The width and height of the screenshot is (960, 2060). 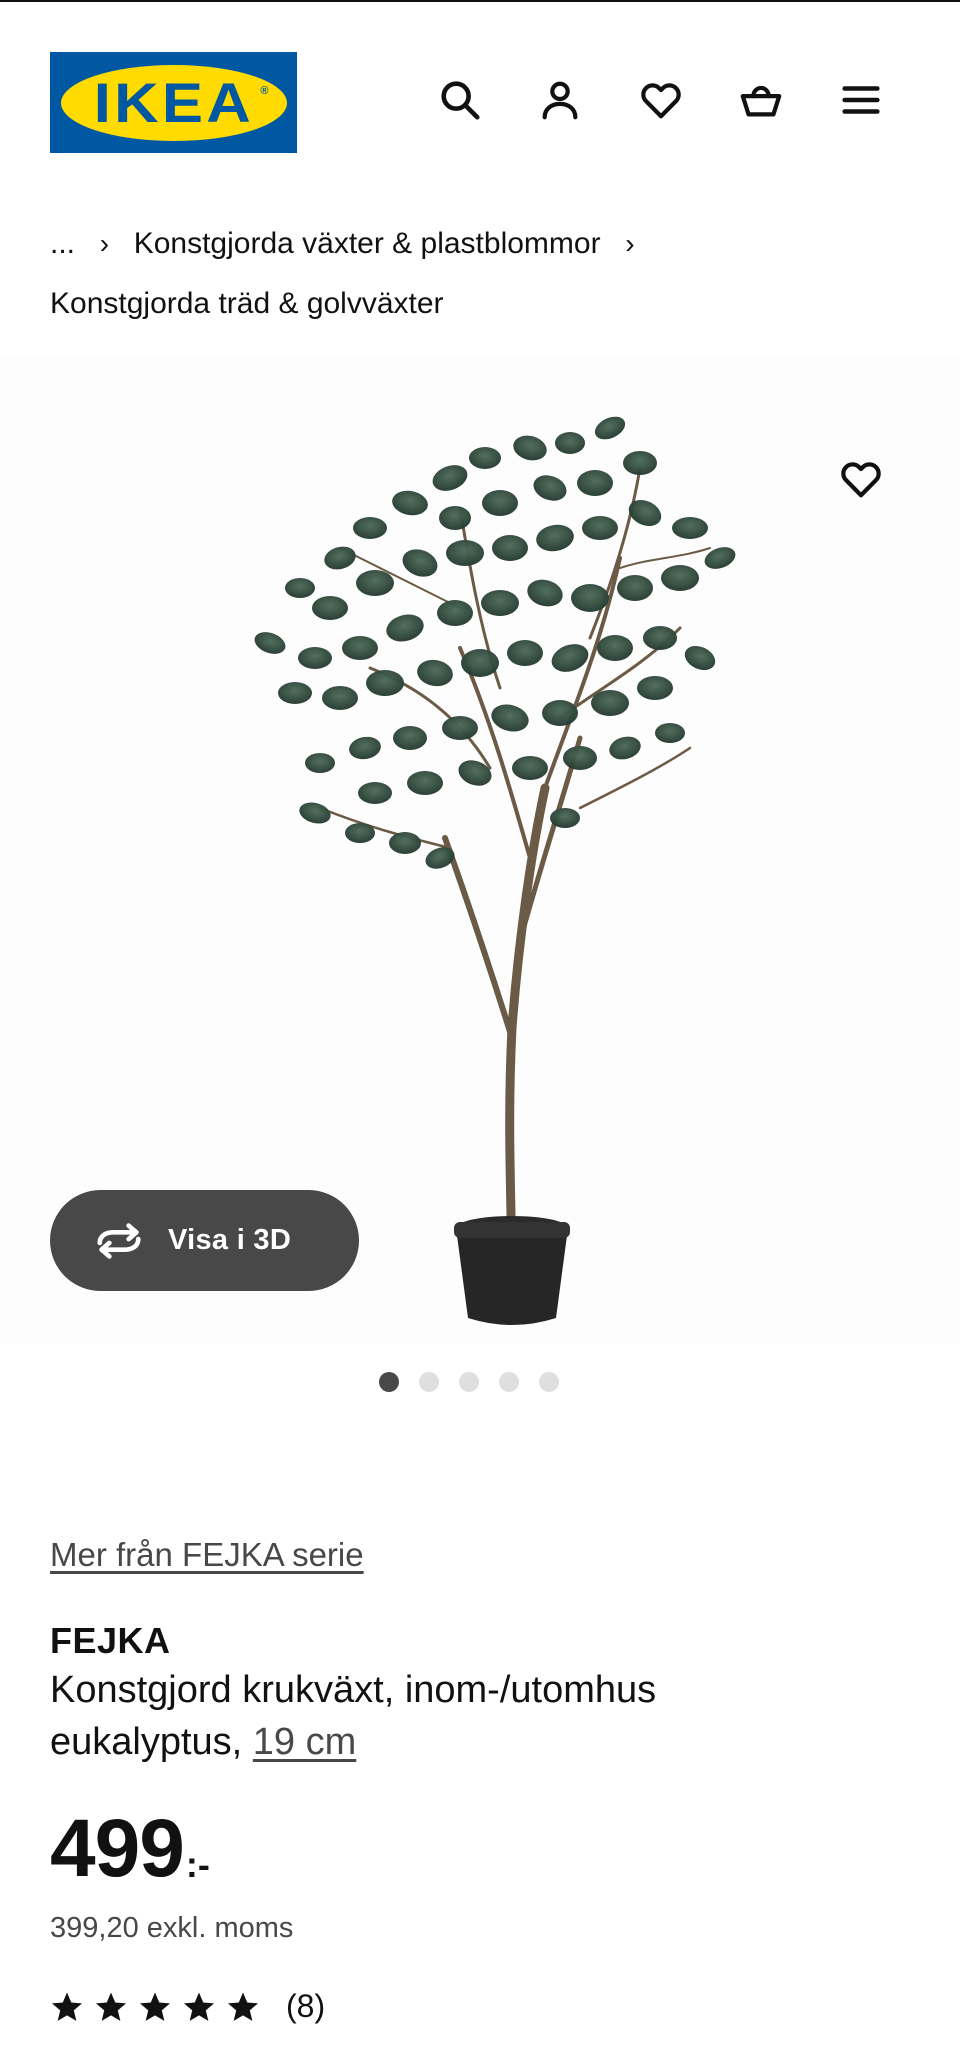 I want to click on basket-icon, so click(x=761, y=101).